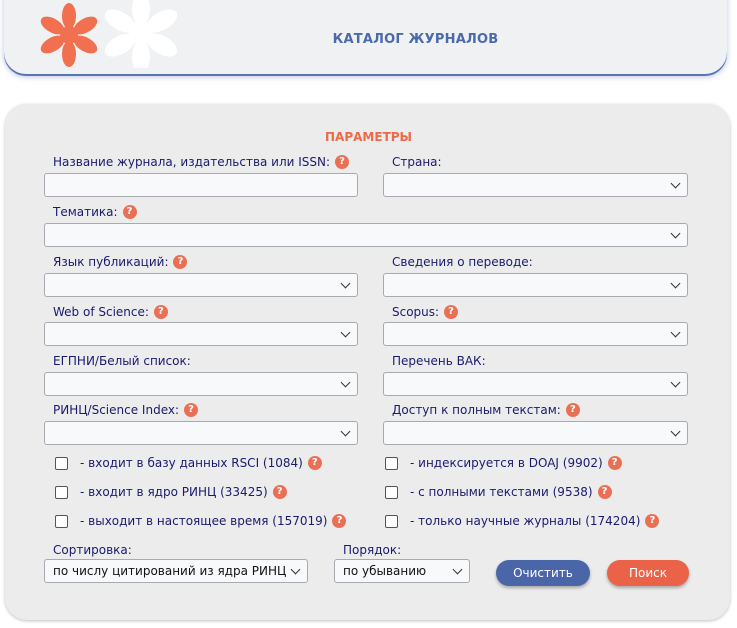 Image resolution: width=737 pixels, height=628 pixels. What do you see at coordinates (439, 361) in the screenshot?
I see `vak-label: Перечень ВАК:` at bounding box center [439, 361].